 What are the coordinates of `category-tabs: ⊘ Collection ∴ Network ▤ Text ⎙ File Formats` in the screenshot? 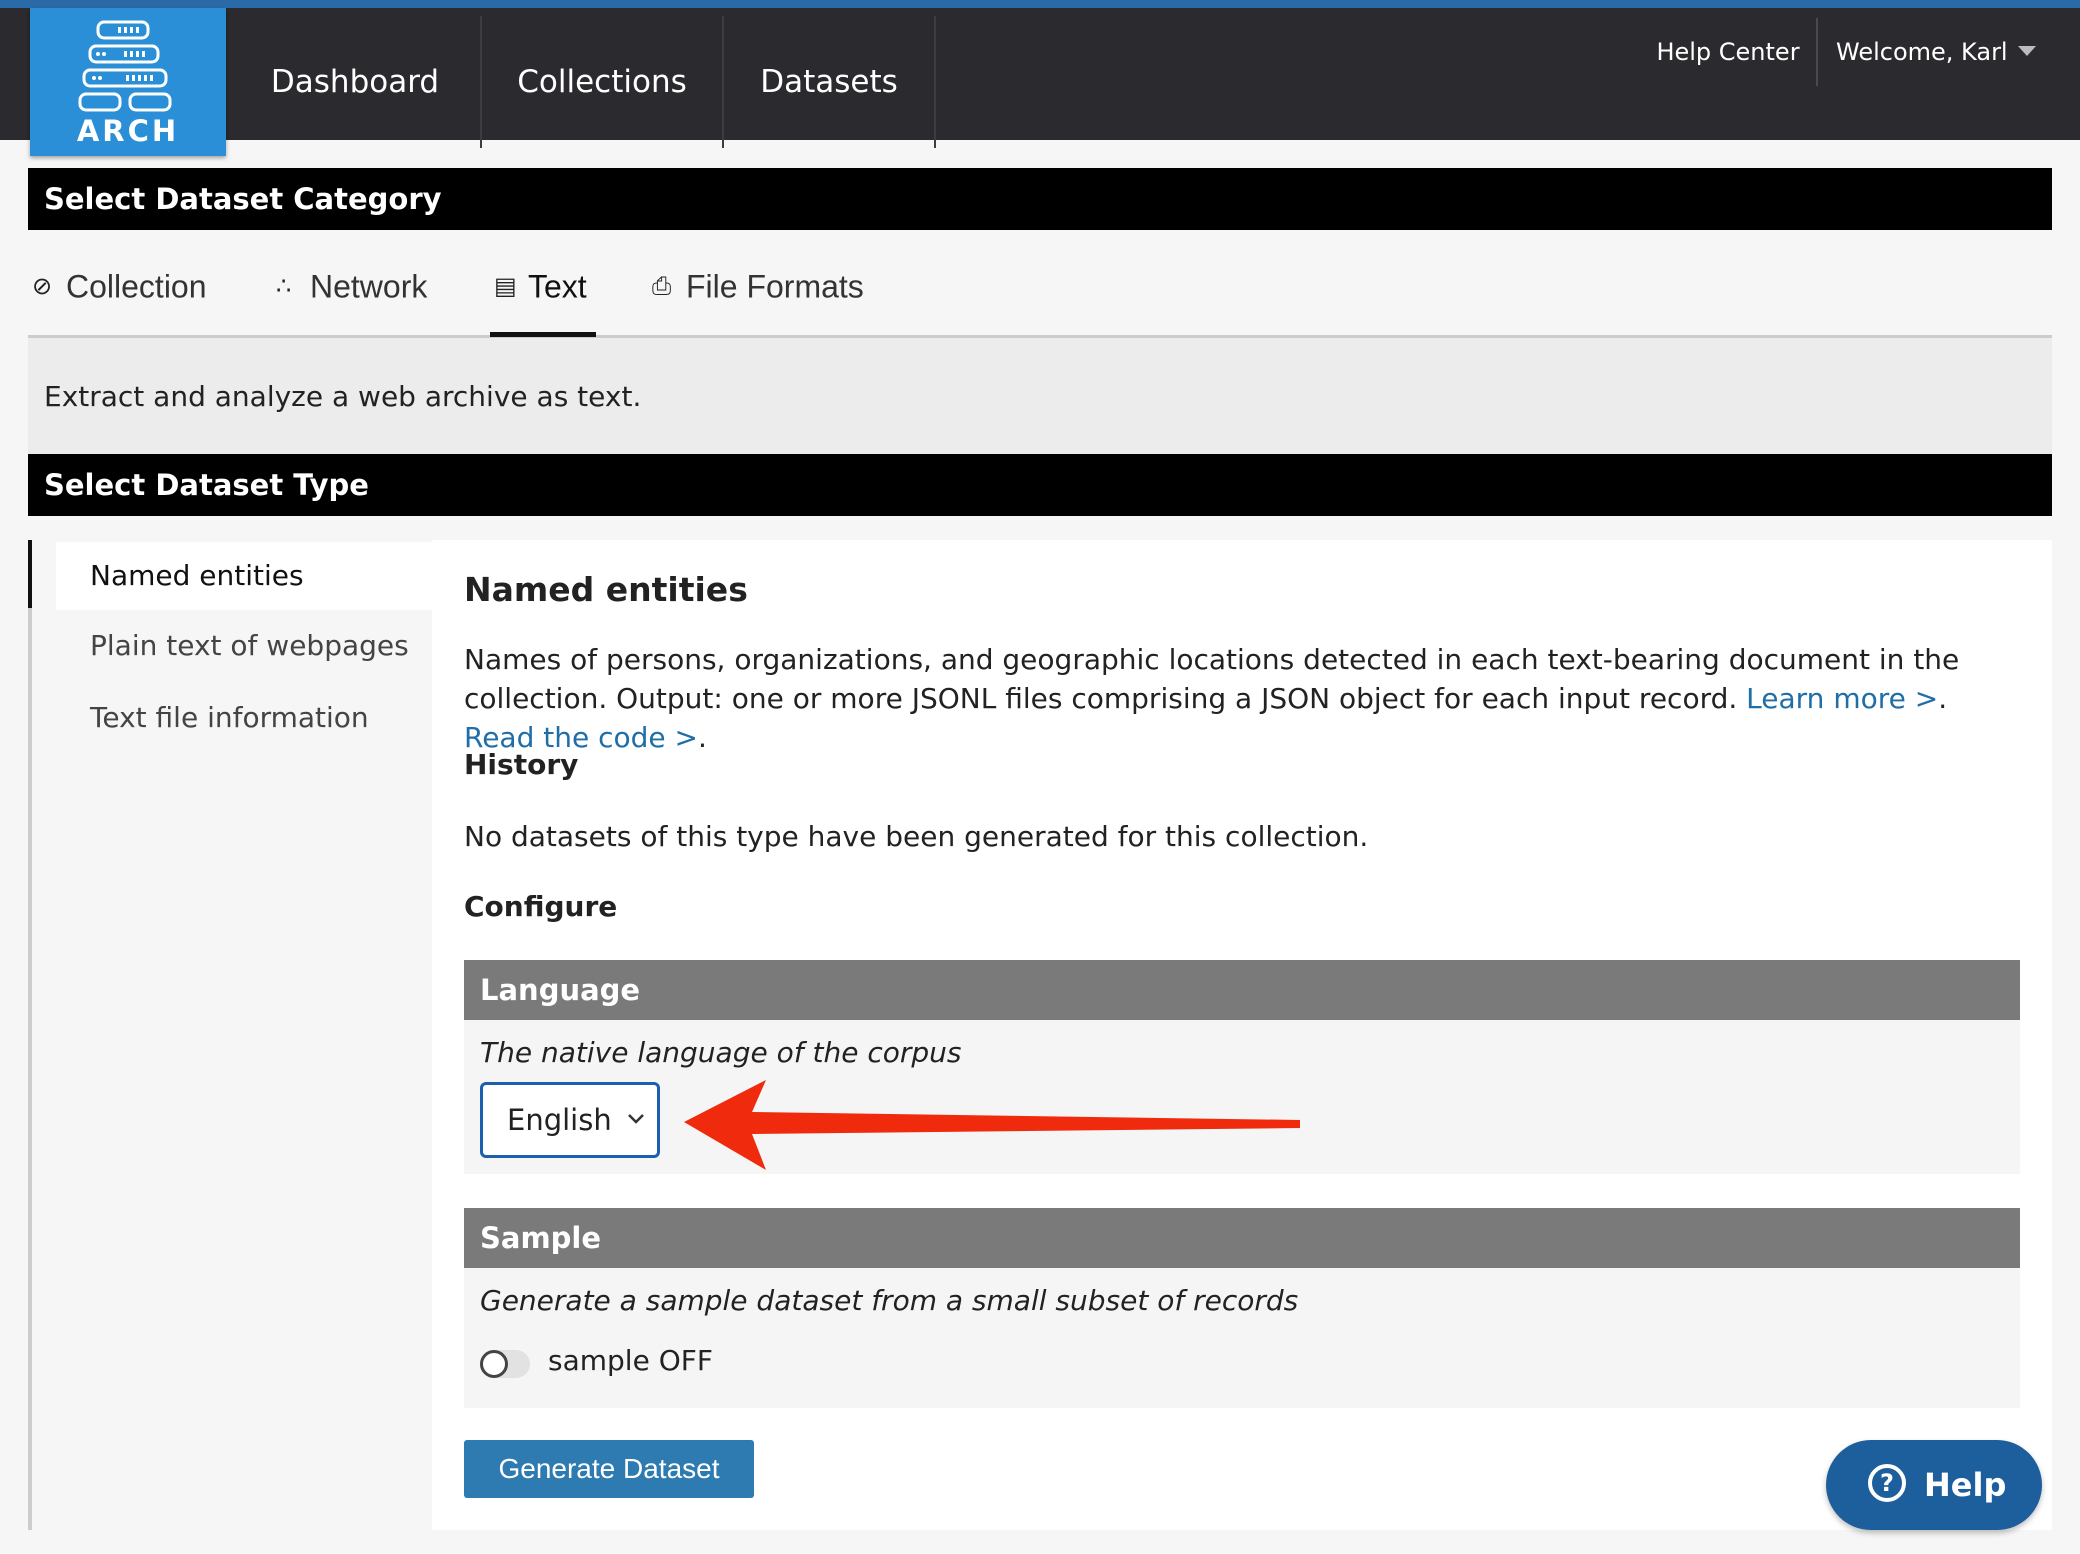 It's located at (1040, 285).